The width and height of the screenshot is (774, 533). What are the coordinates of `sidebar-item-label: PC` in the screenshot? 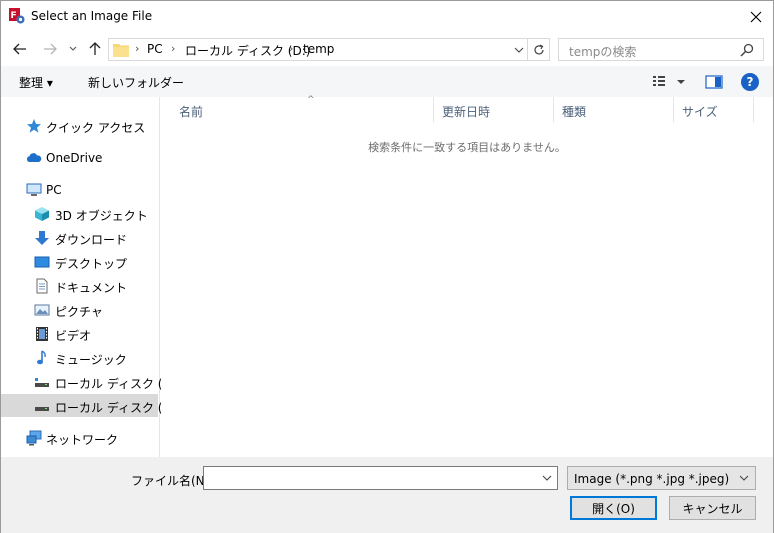 It's located at (54, 190).